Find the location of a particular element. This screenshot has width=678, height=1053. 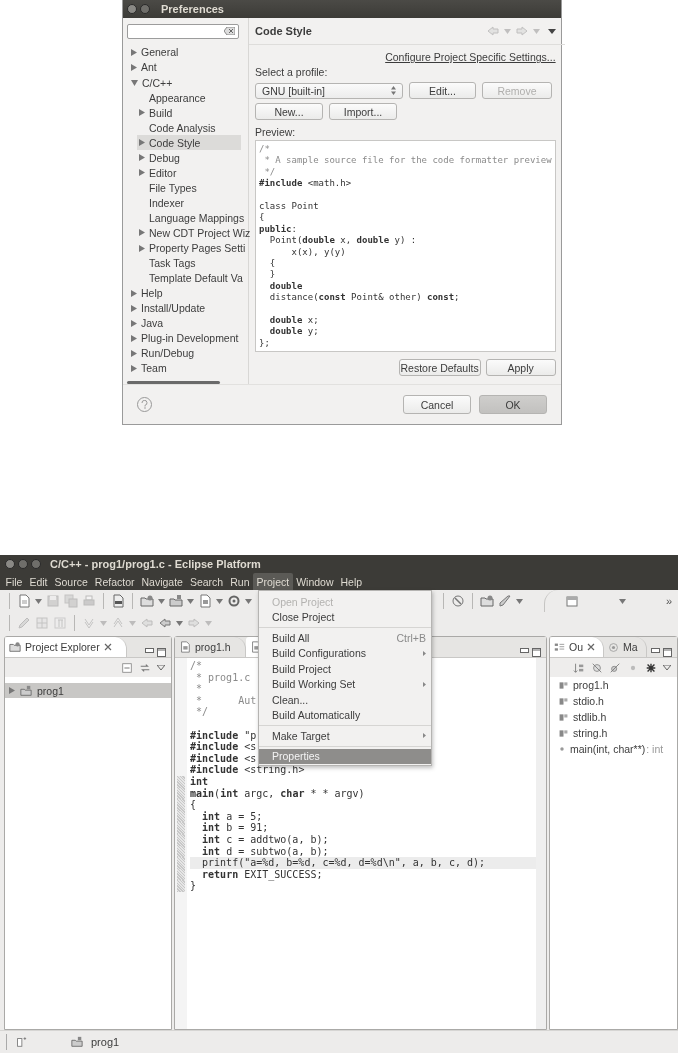

menu-item: Build Project is located at coordinates (345, 669).